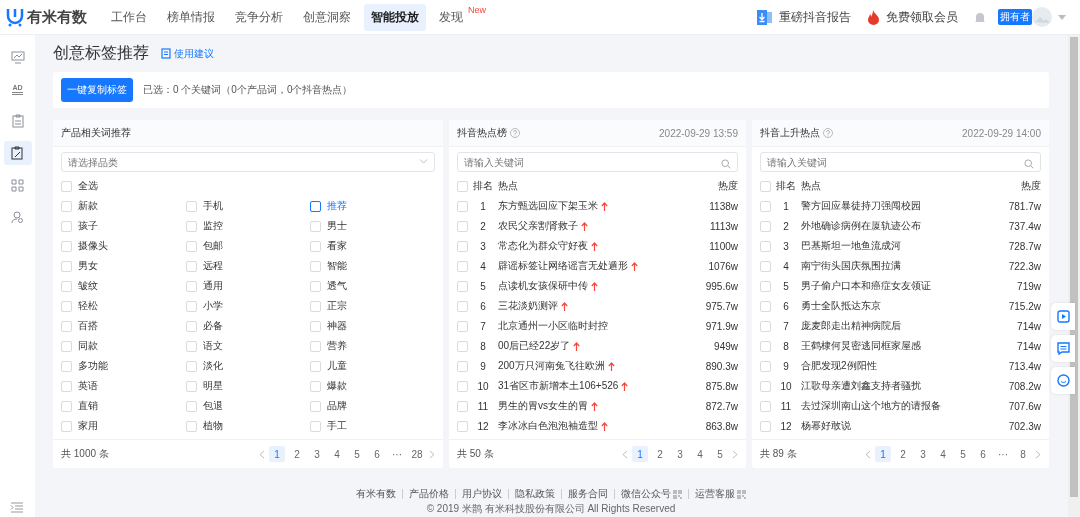 This screenshot has width=1080, height=517. Describe the element at coordinates (597, 286) in the screenshot. I see `table-row: 5 点读机女孩保研中传 995.6w` at that location.